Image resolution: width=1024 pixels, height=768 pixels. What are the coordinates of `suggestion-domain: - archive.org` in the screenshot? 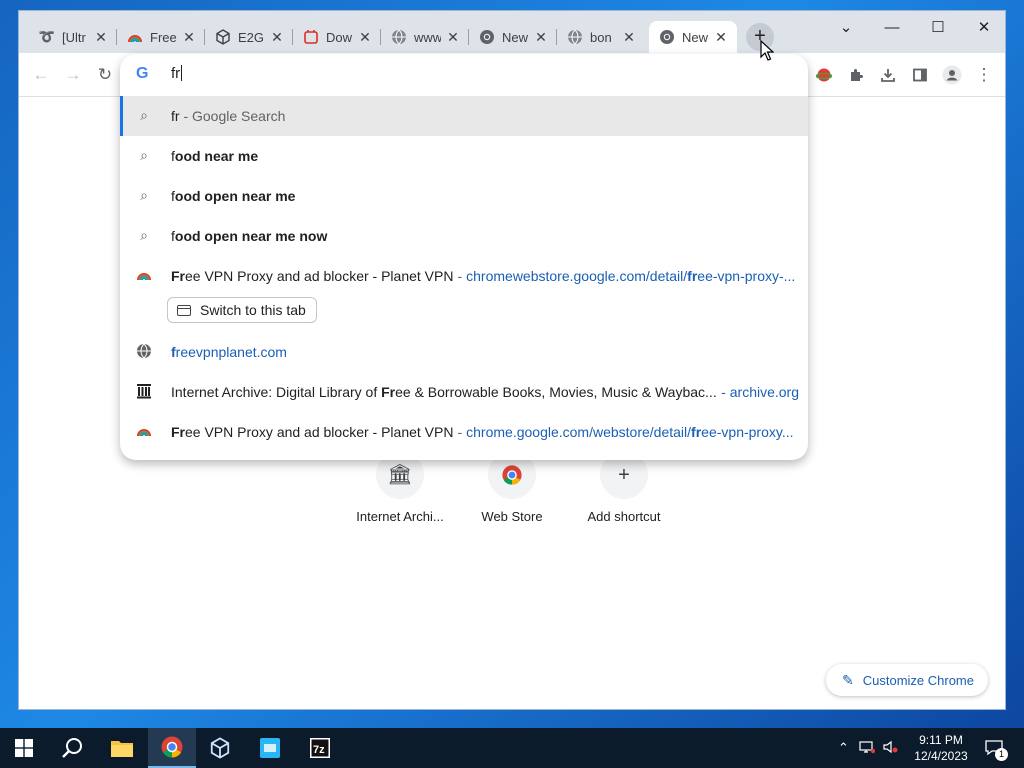 It's located at (760, 392).